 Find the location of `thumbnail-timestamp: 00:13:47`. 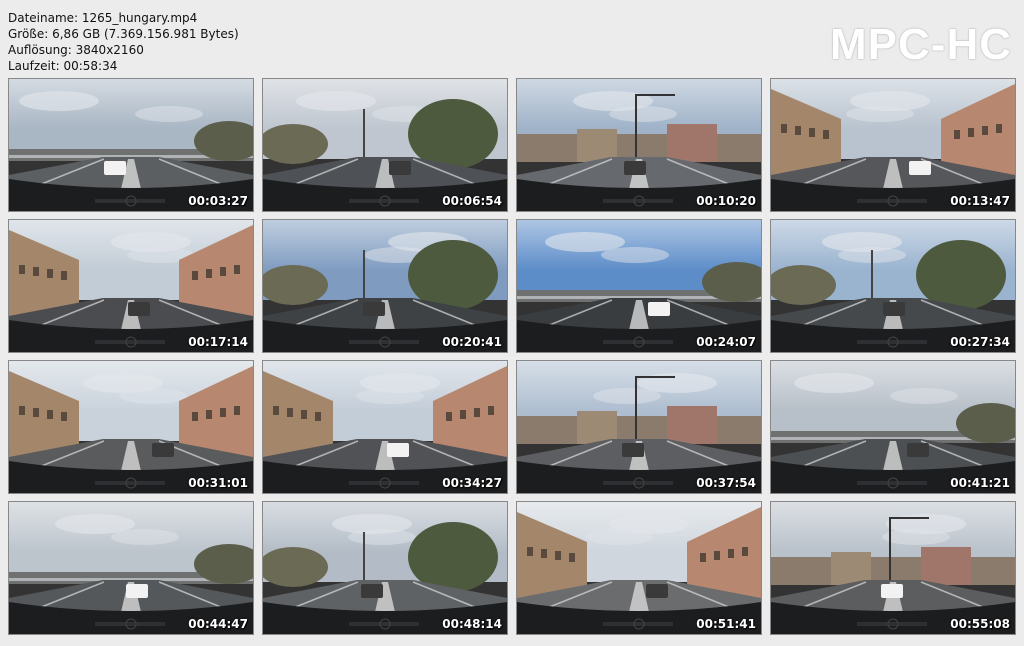

thumbnail-timestamp: 00:13:47 is located at coordinates (980, 201).